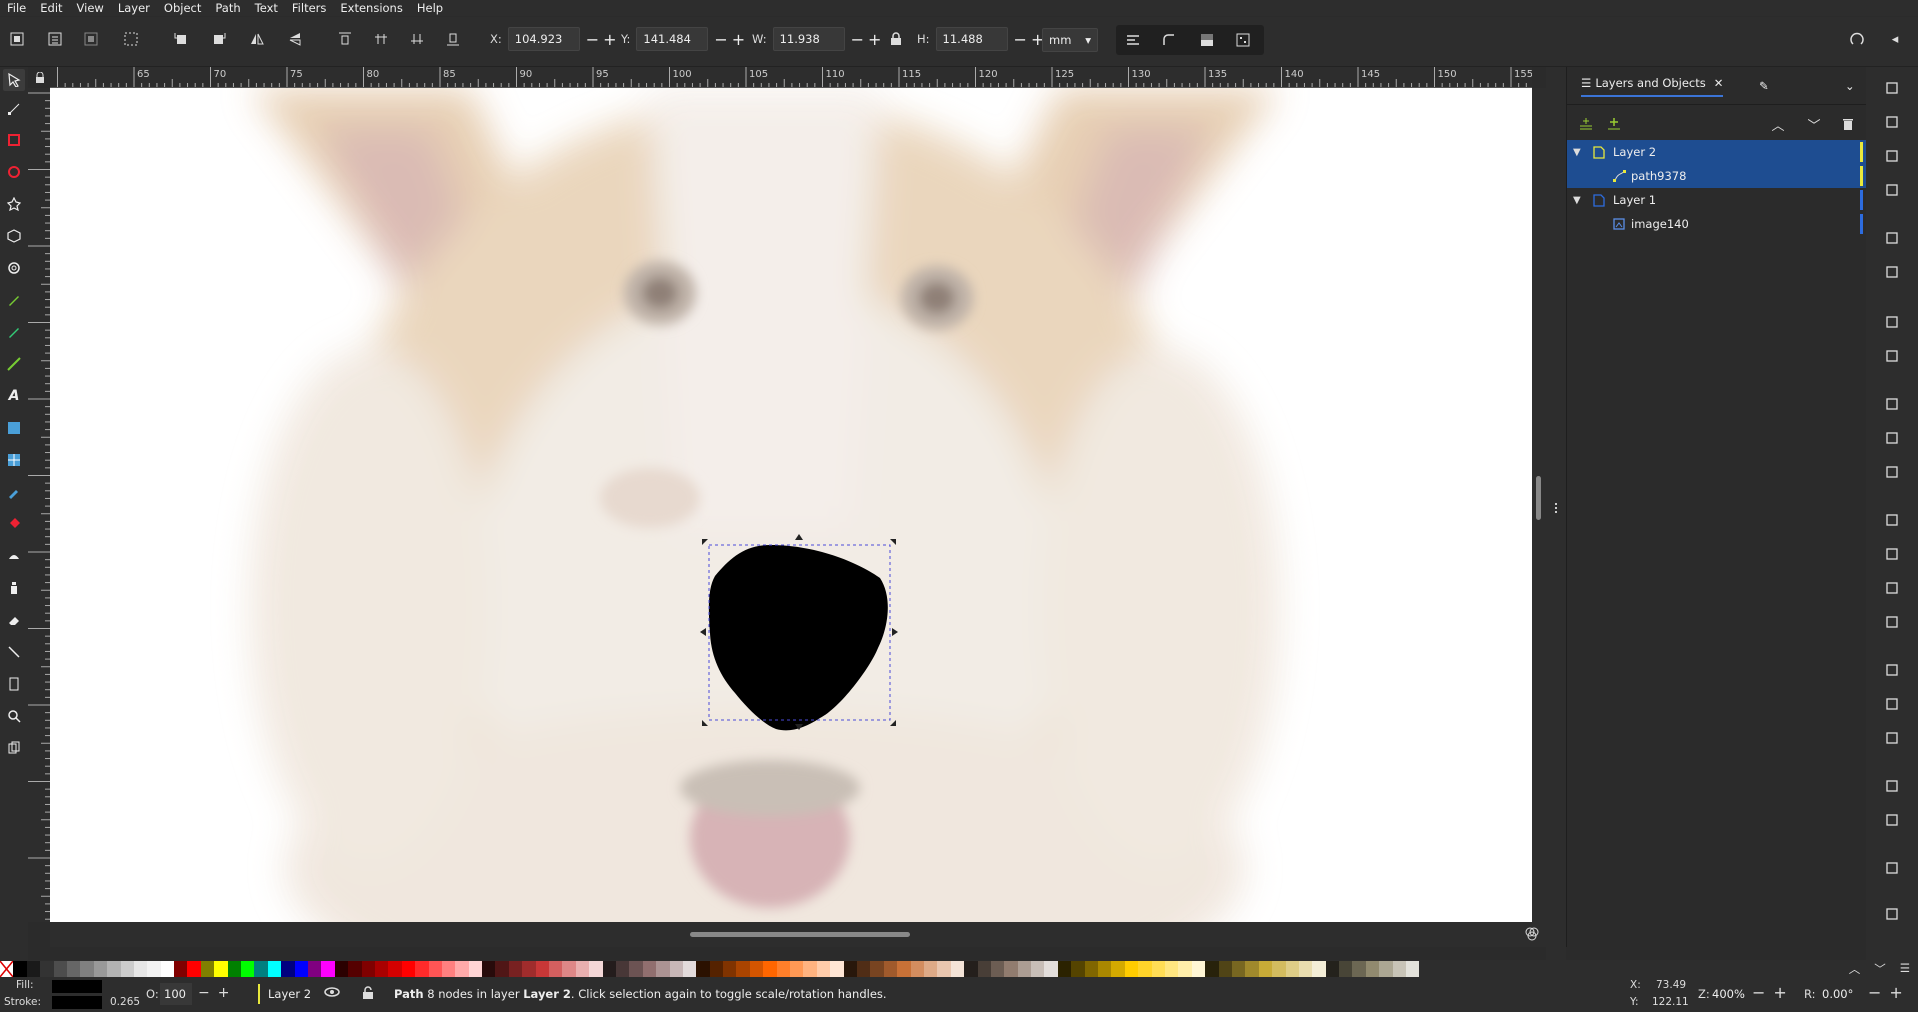 Image resolution: width=1918 pixels, height=1012 pixels. Describe the element at coordinates (14, 524) in the screenshot. I see `paint-bucket-tool-icon` at that location.